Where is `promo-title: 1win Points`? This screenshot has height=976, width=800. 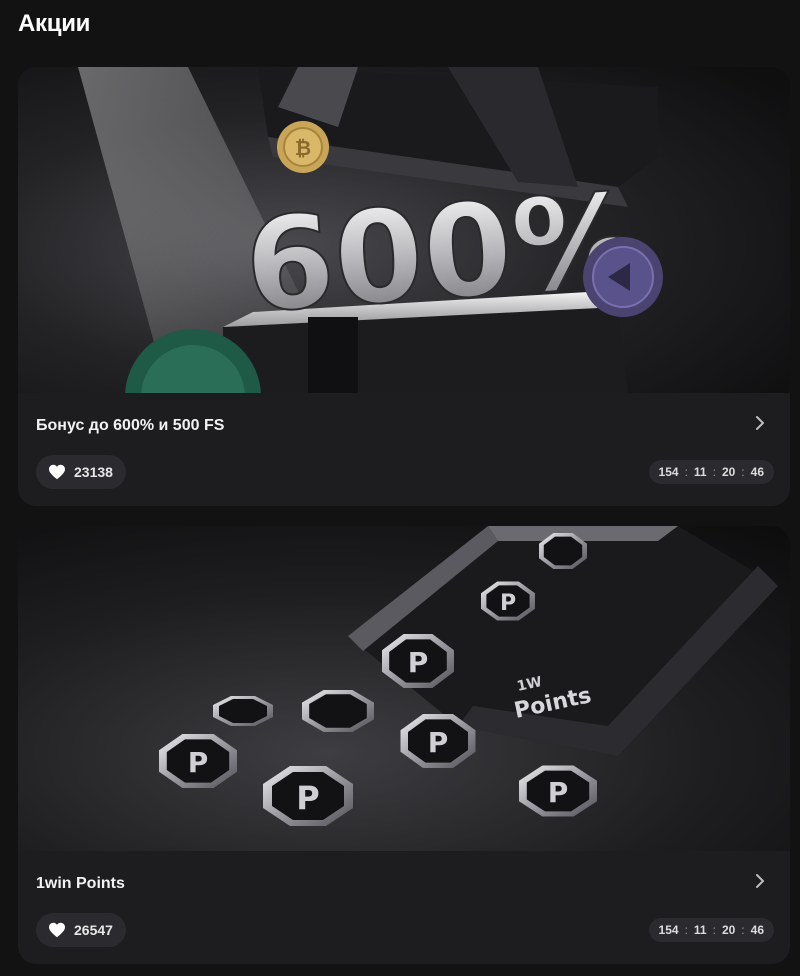
promo-title: 1win Points is located at coordinates (80, 884).